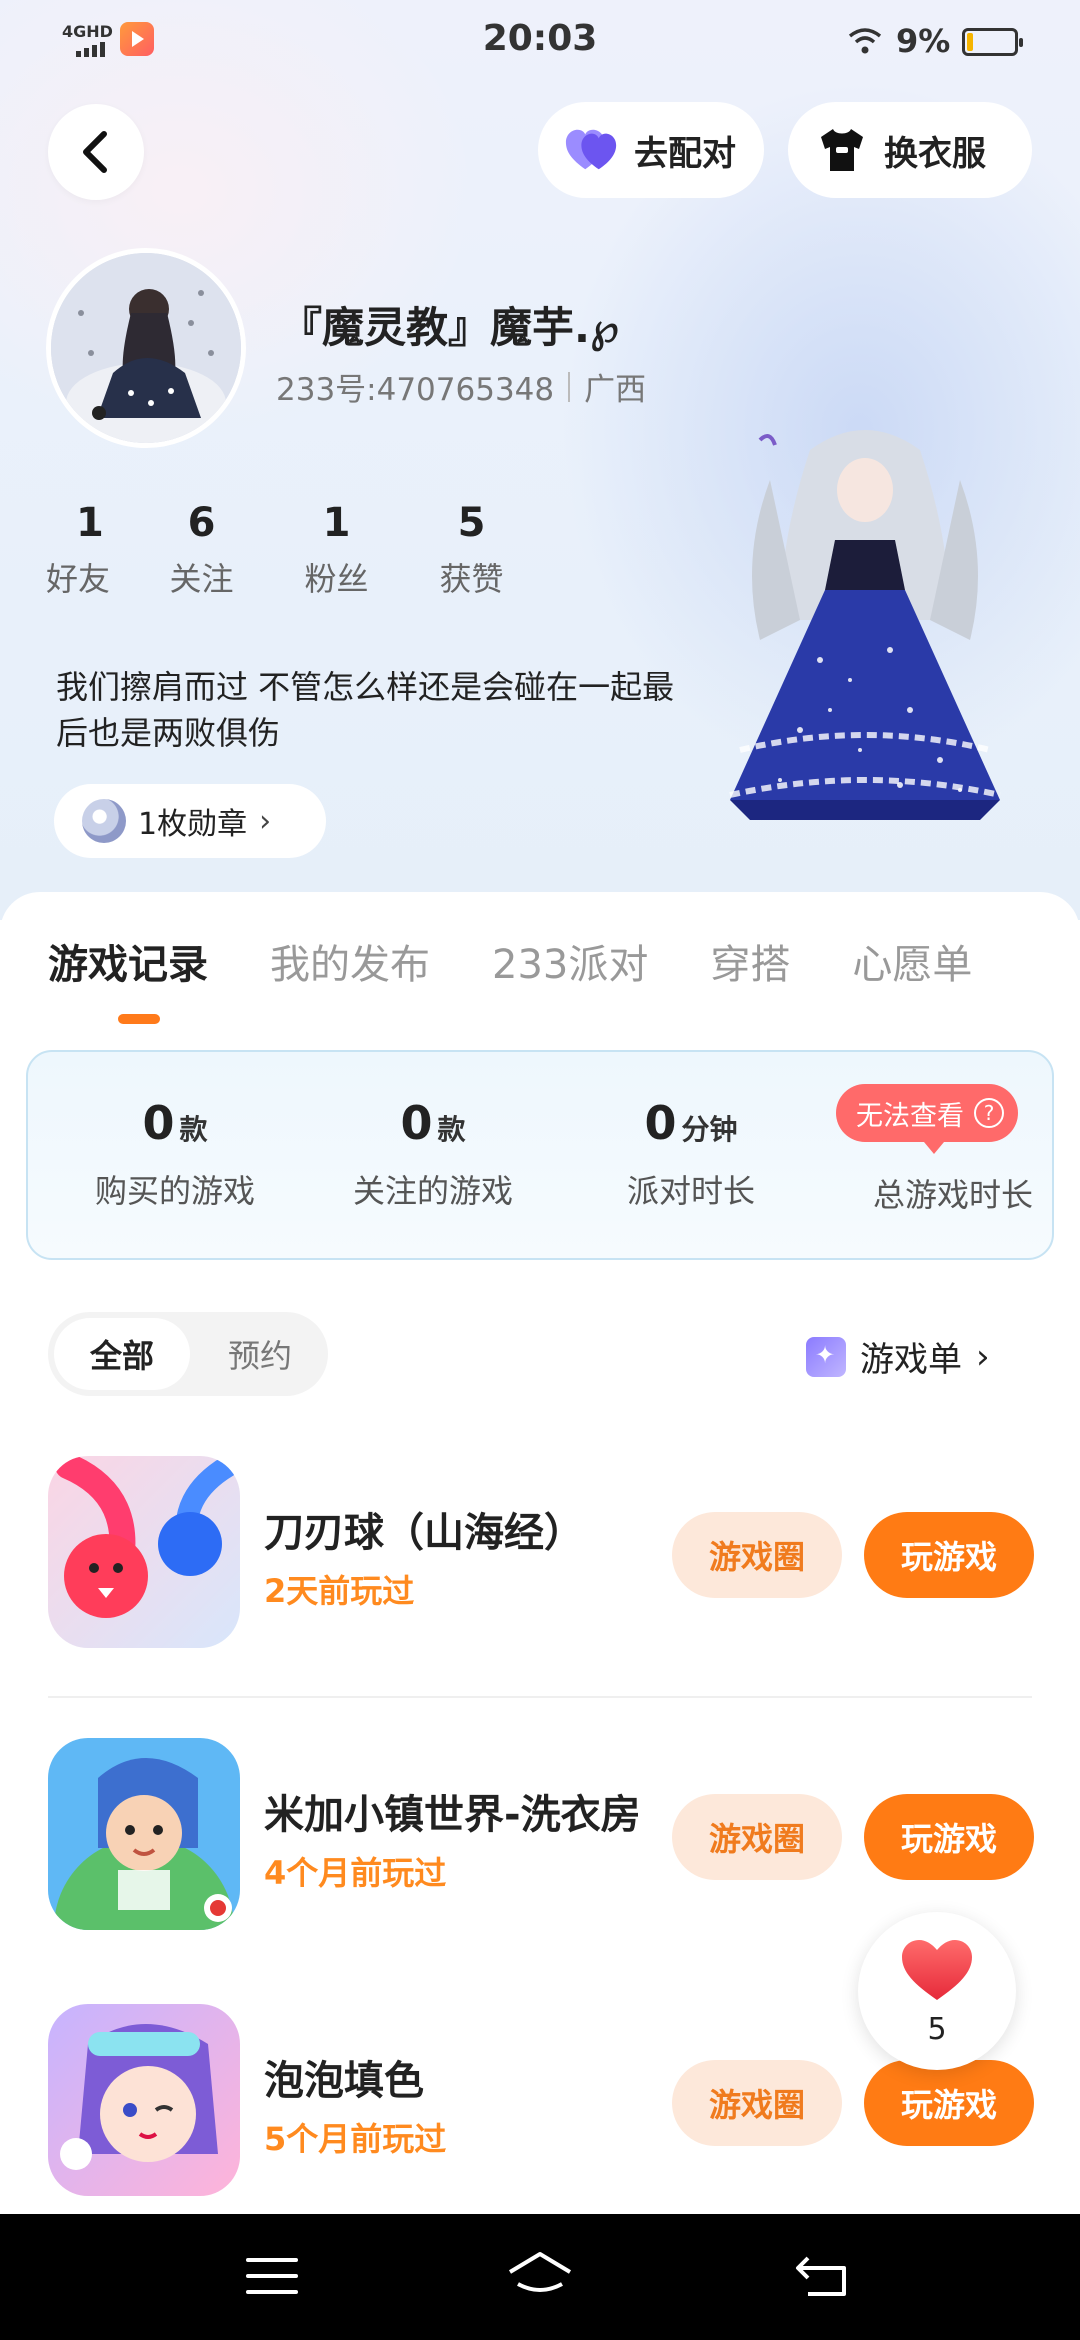 The height and width of the screenshot is (2340, 1080). What do you see at coordinates (691, 1154) in the screenshot?
I see `summary-party-time: 0 分钟 派对时长` at bounding box center [691, 1154].